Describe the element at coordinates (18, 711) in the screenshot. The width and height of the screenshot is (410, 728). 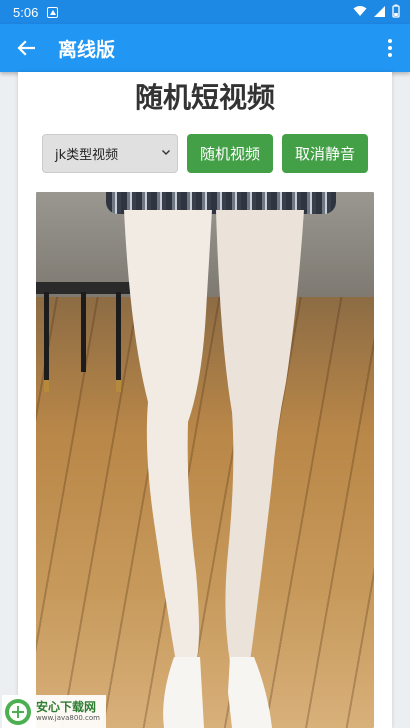
I see `watermark-logo-icon` at that location.